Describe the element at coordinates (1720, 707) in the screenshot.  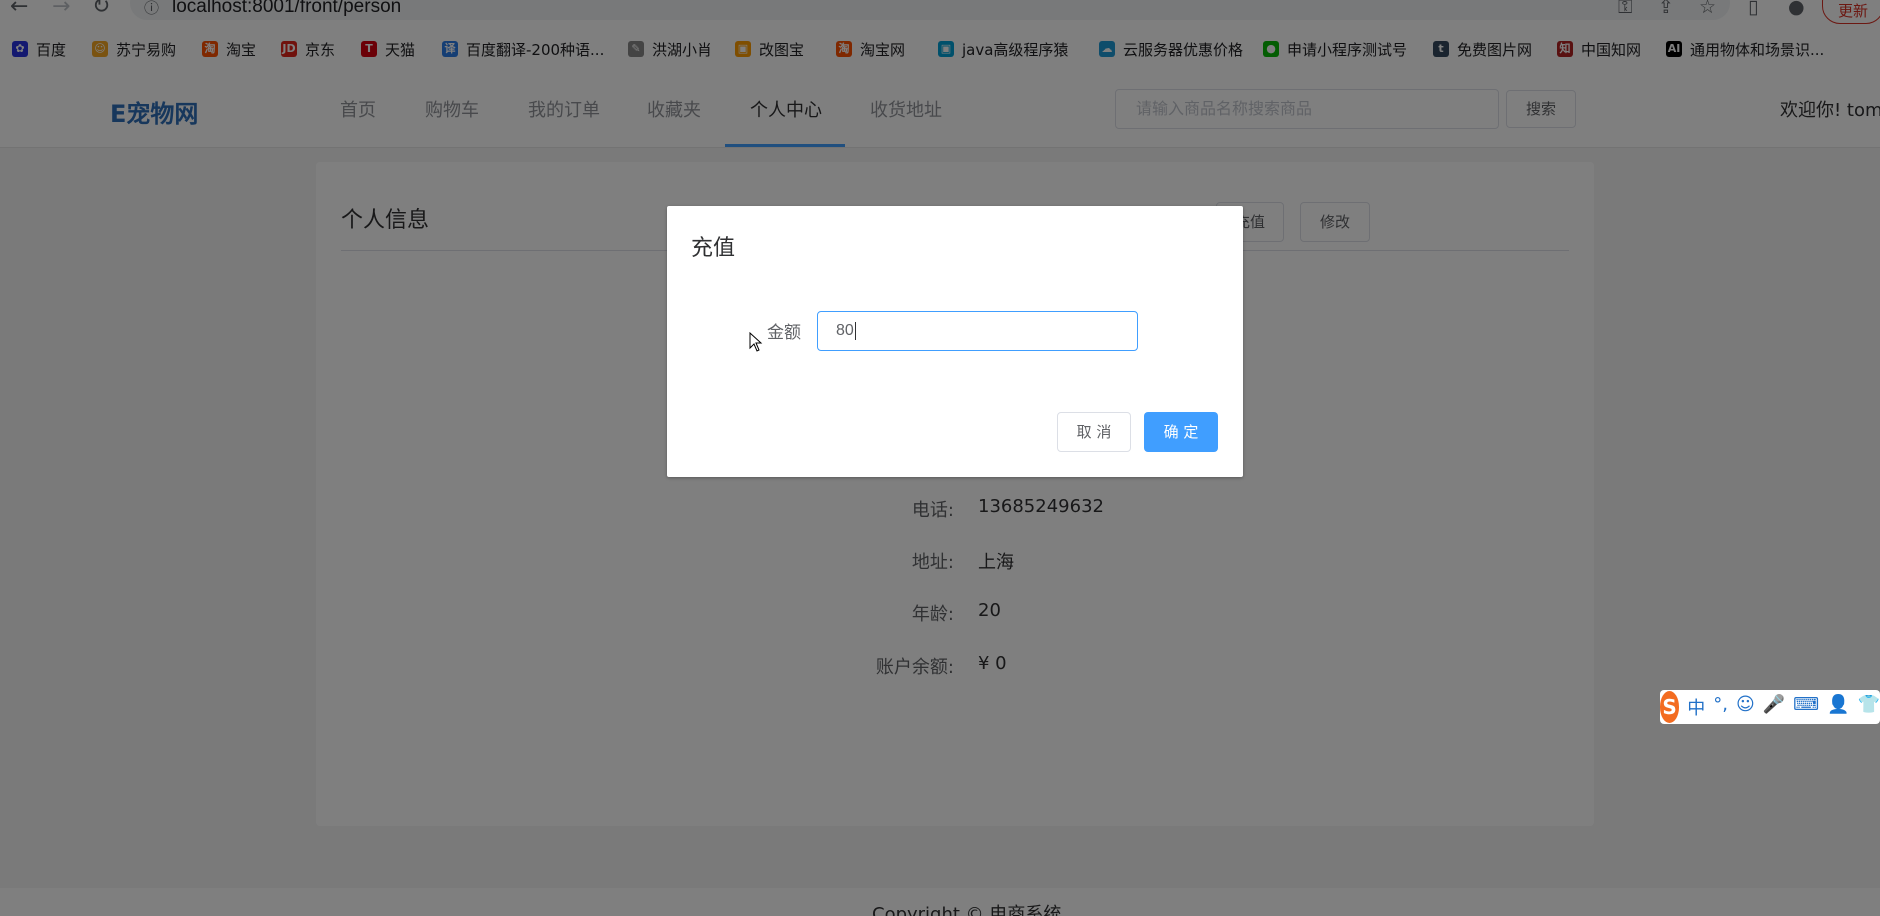
I see `ime-punctuation-icon: °,` at that location.